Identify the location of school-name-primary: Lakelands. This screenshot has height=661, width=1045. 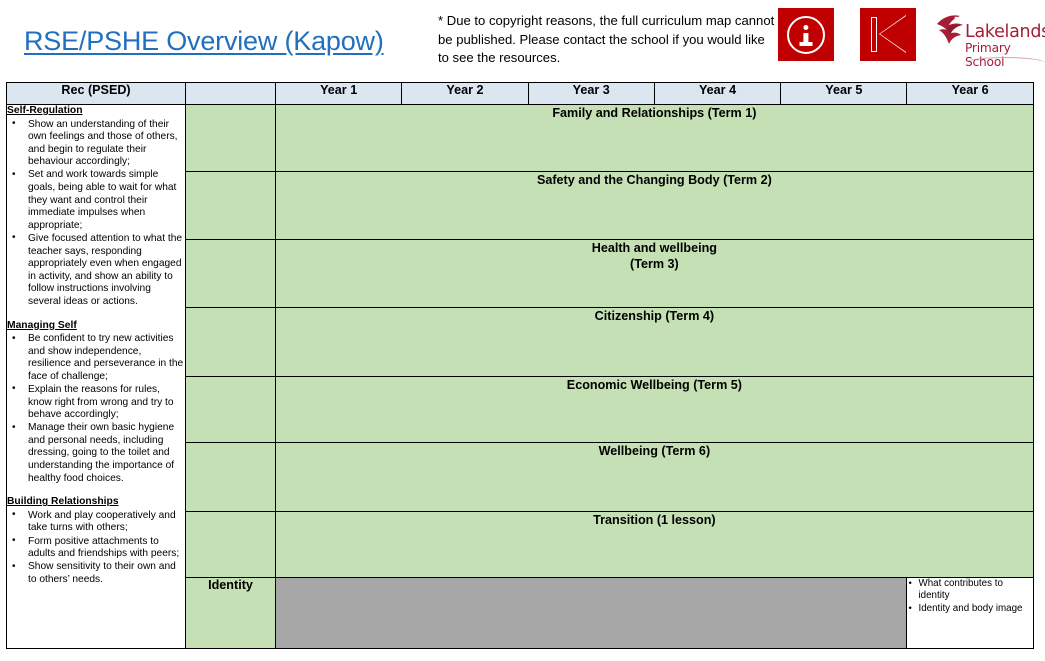
(1005, 32).